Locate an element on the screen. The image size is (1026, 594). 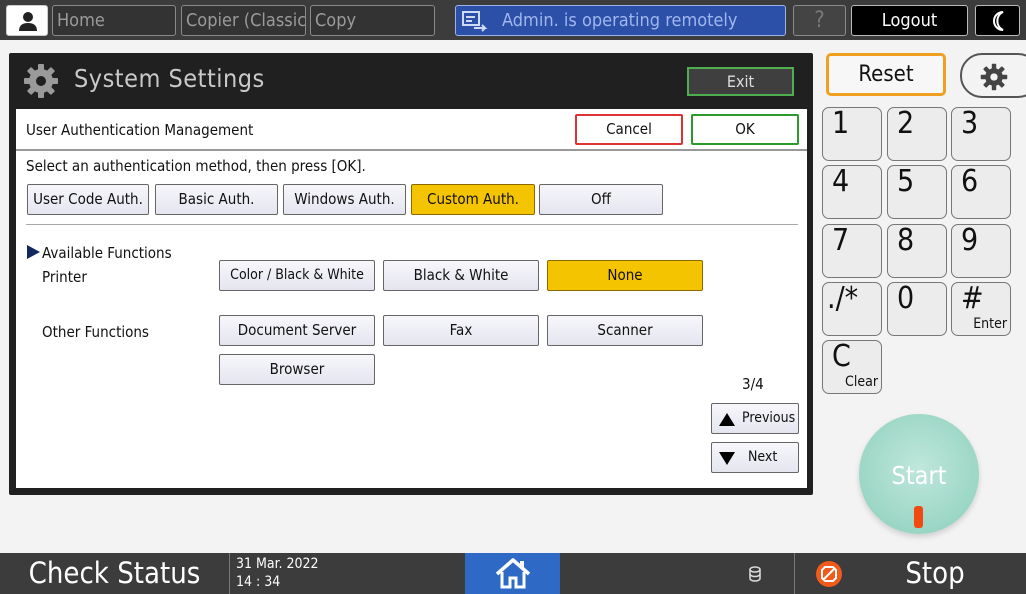
key-4: 4 is located at coordinates (852, 191).